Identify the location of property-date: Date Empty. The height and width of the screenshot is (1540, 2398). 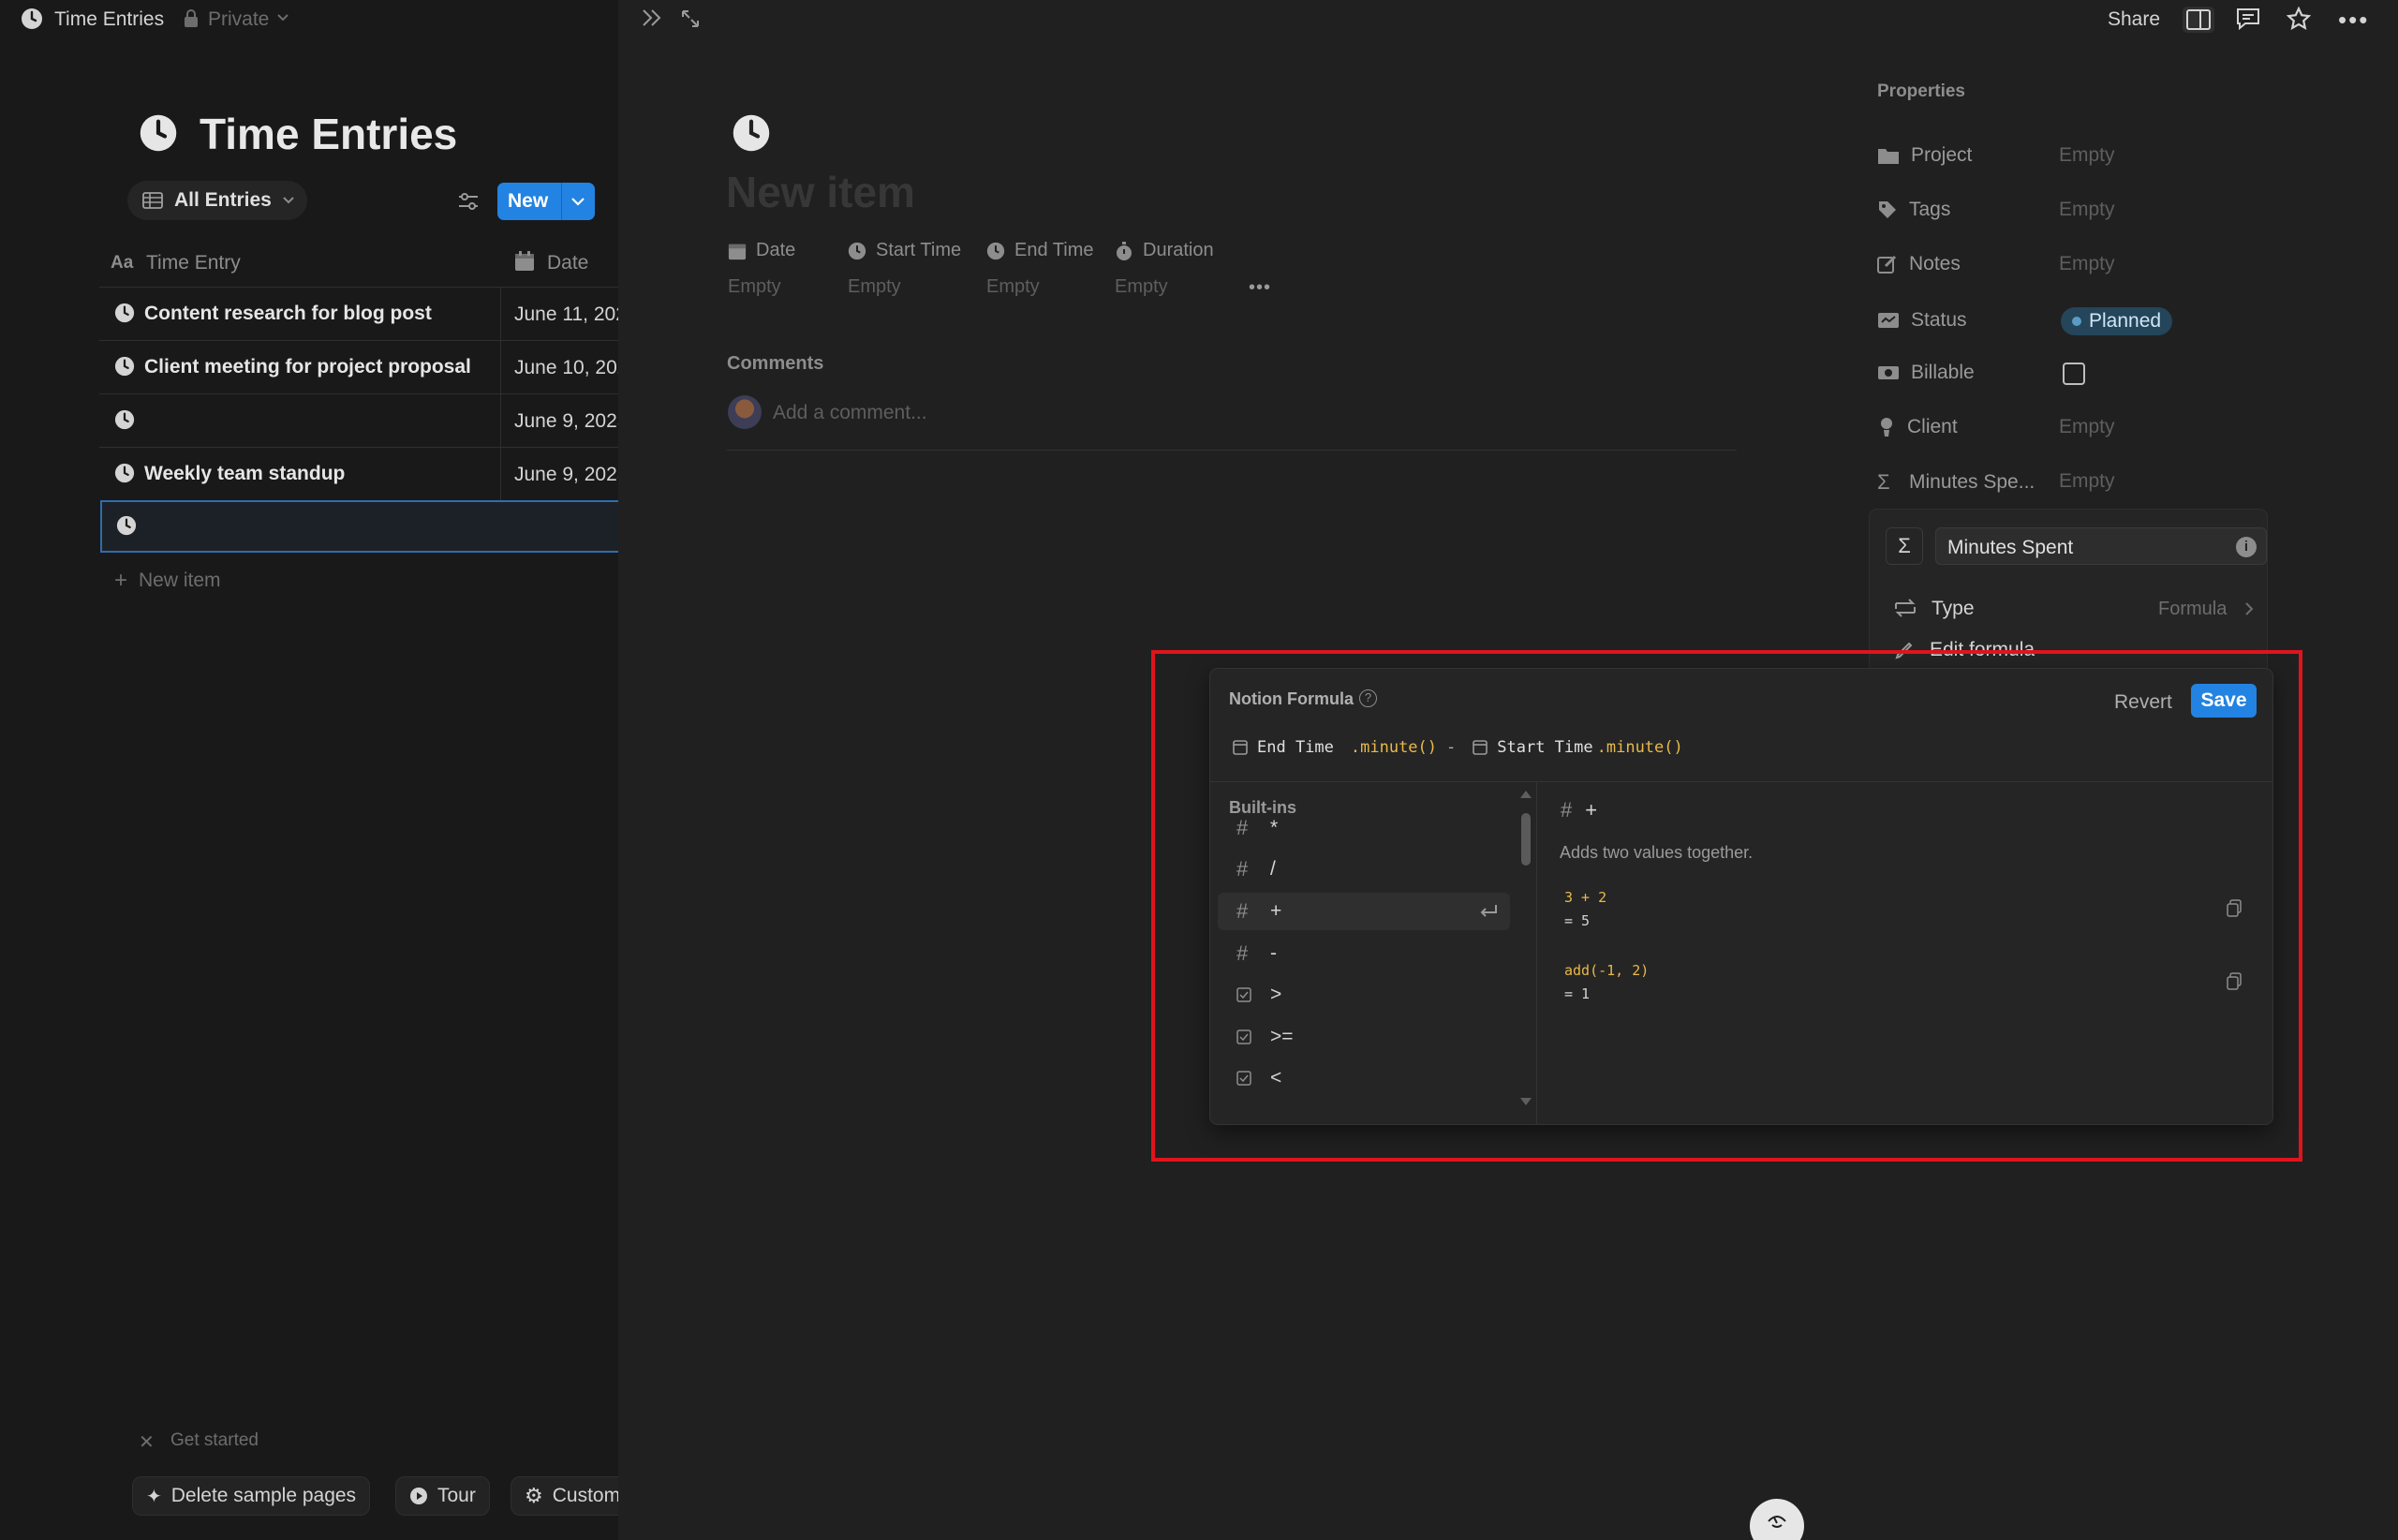
(761, 269).